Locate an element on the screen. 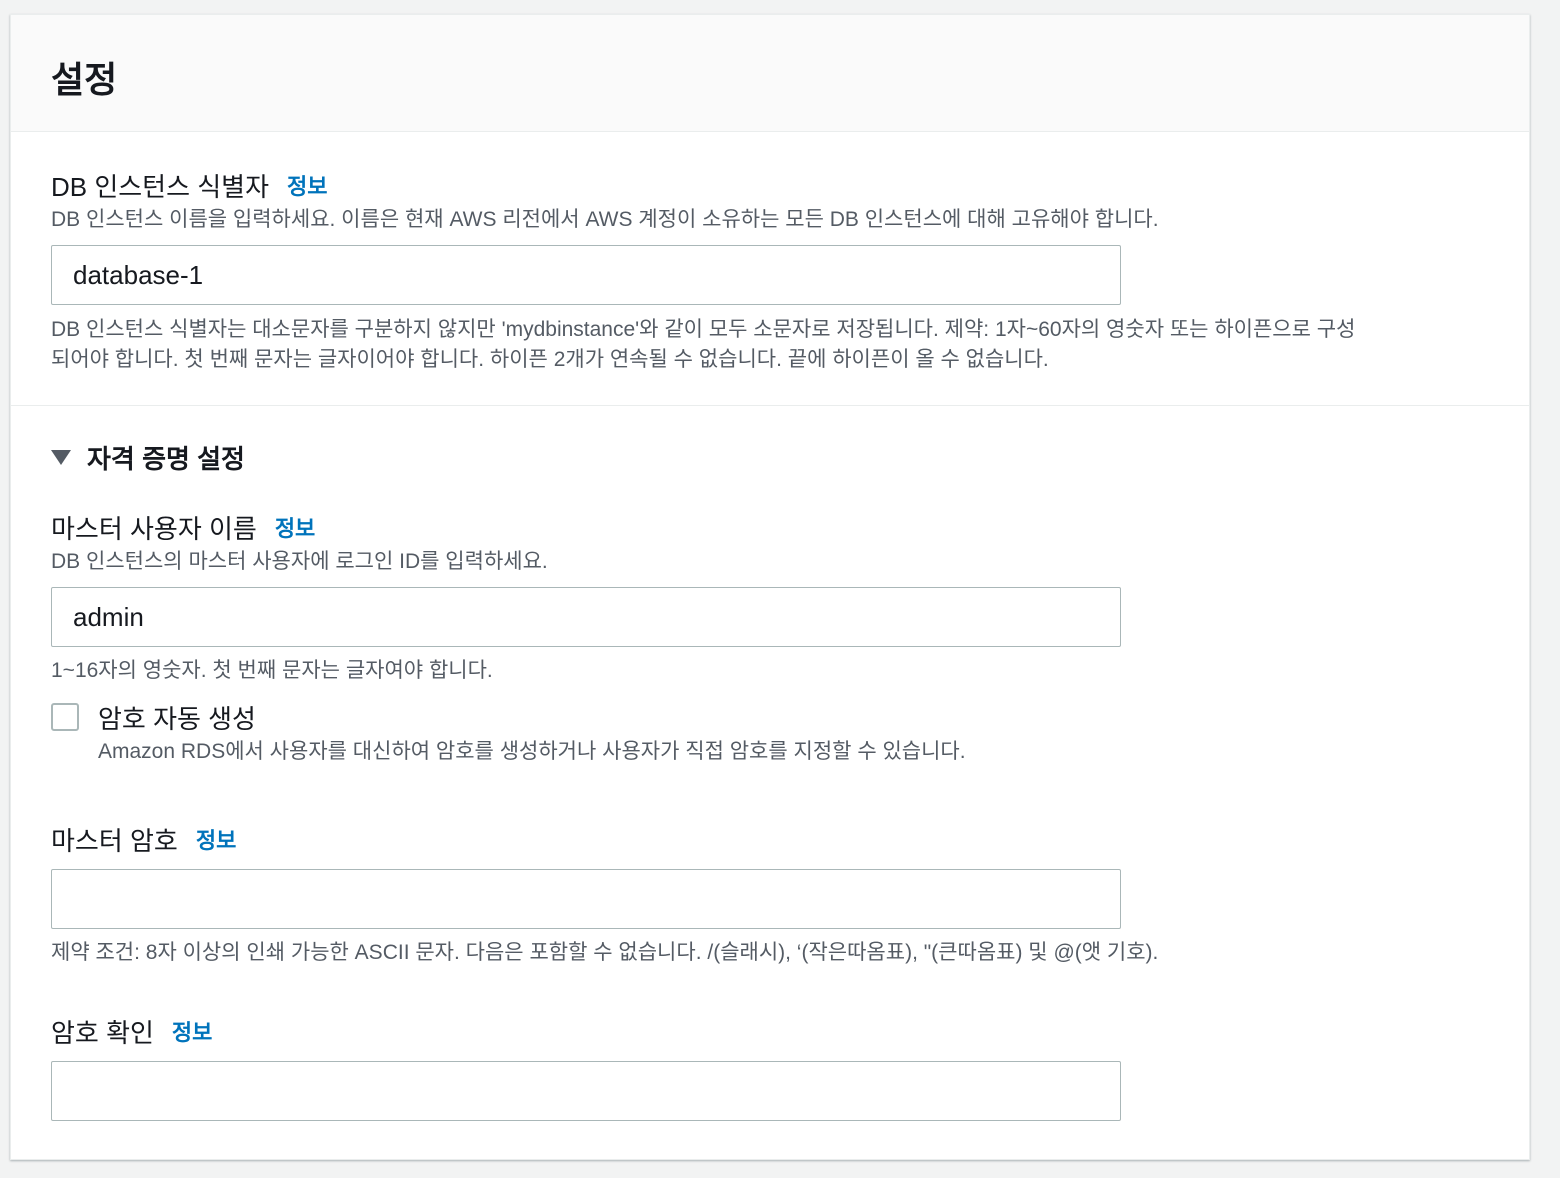 Image resolution: width=1560 pixels, height=1178 pixels. master-password-label-row: 마스터 암호 정보 is located at coordinates (143, 839).